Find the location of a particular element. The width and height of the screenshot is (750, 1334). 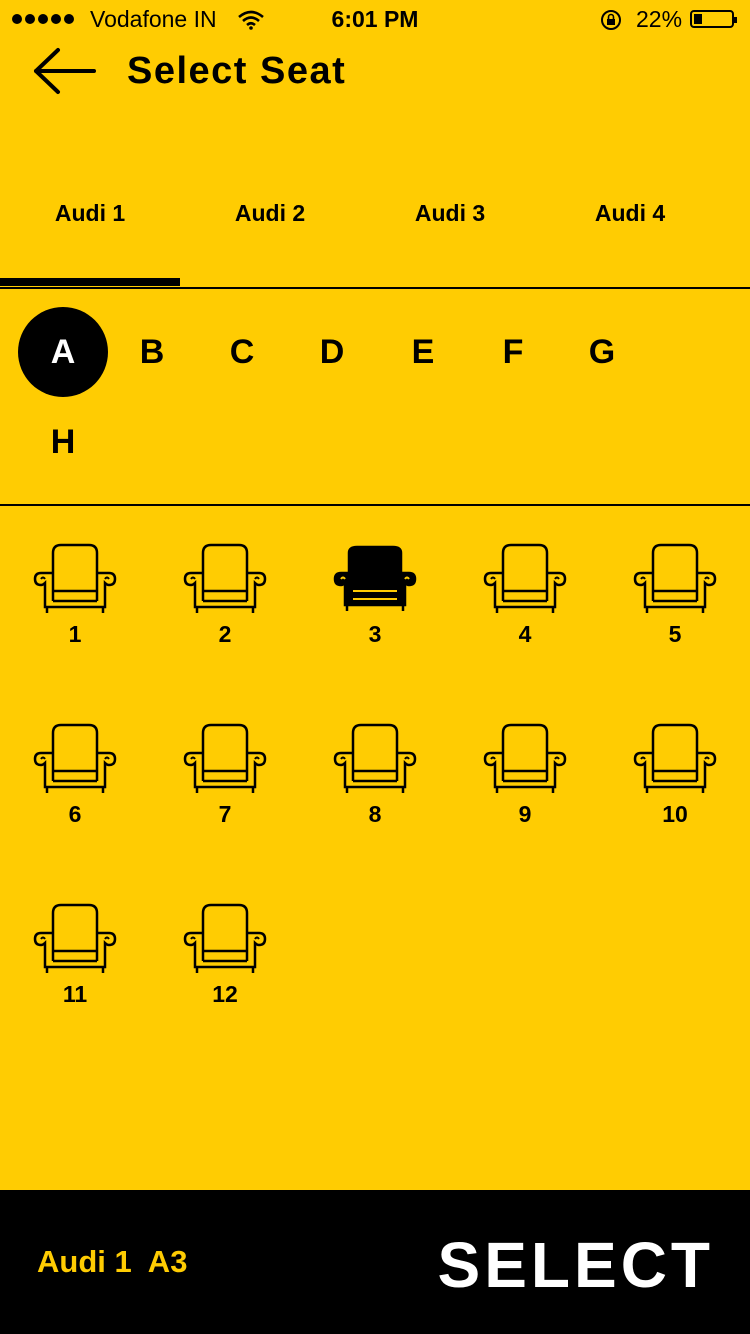

seat-number: 9 is located at coordinates (525, 814).